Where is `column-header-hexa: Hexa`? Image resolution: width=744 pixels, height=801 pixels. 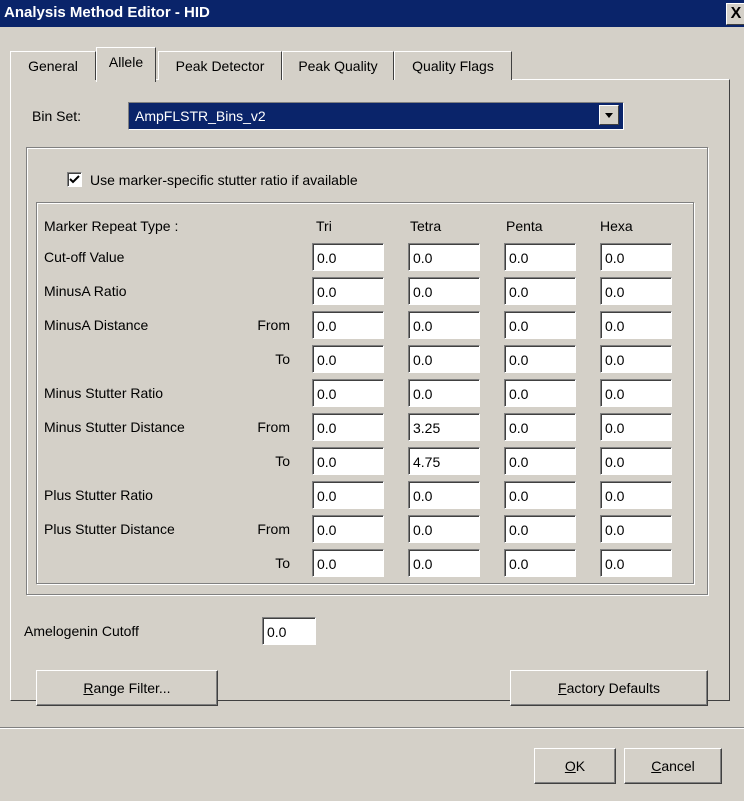
column-header-hexa: Hexa is located at coordinates (616, 226).